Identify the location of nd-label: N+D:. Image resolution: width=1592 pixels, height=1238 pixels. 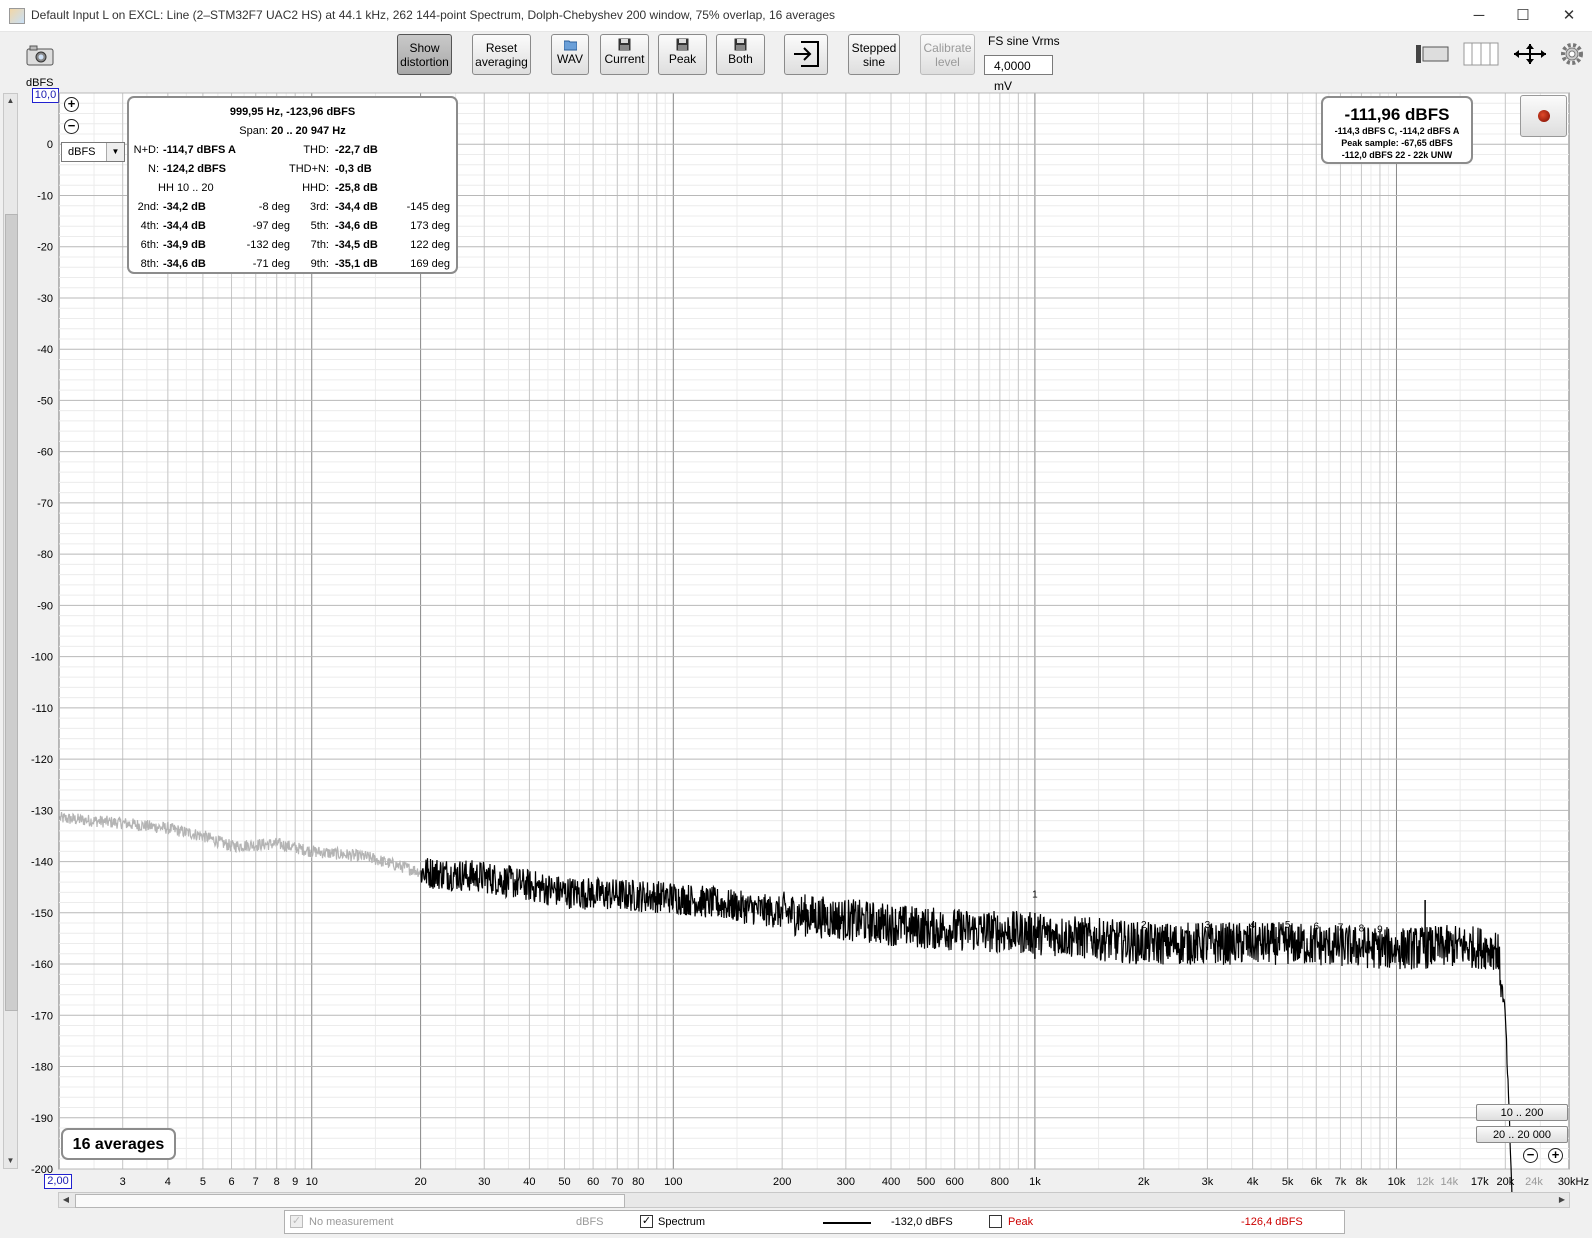
(146, 150).